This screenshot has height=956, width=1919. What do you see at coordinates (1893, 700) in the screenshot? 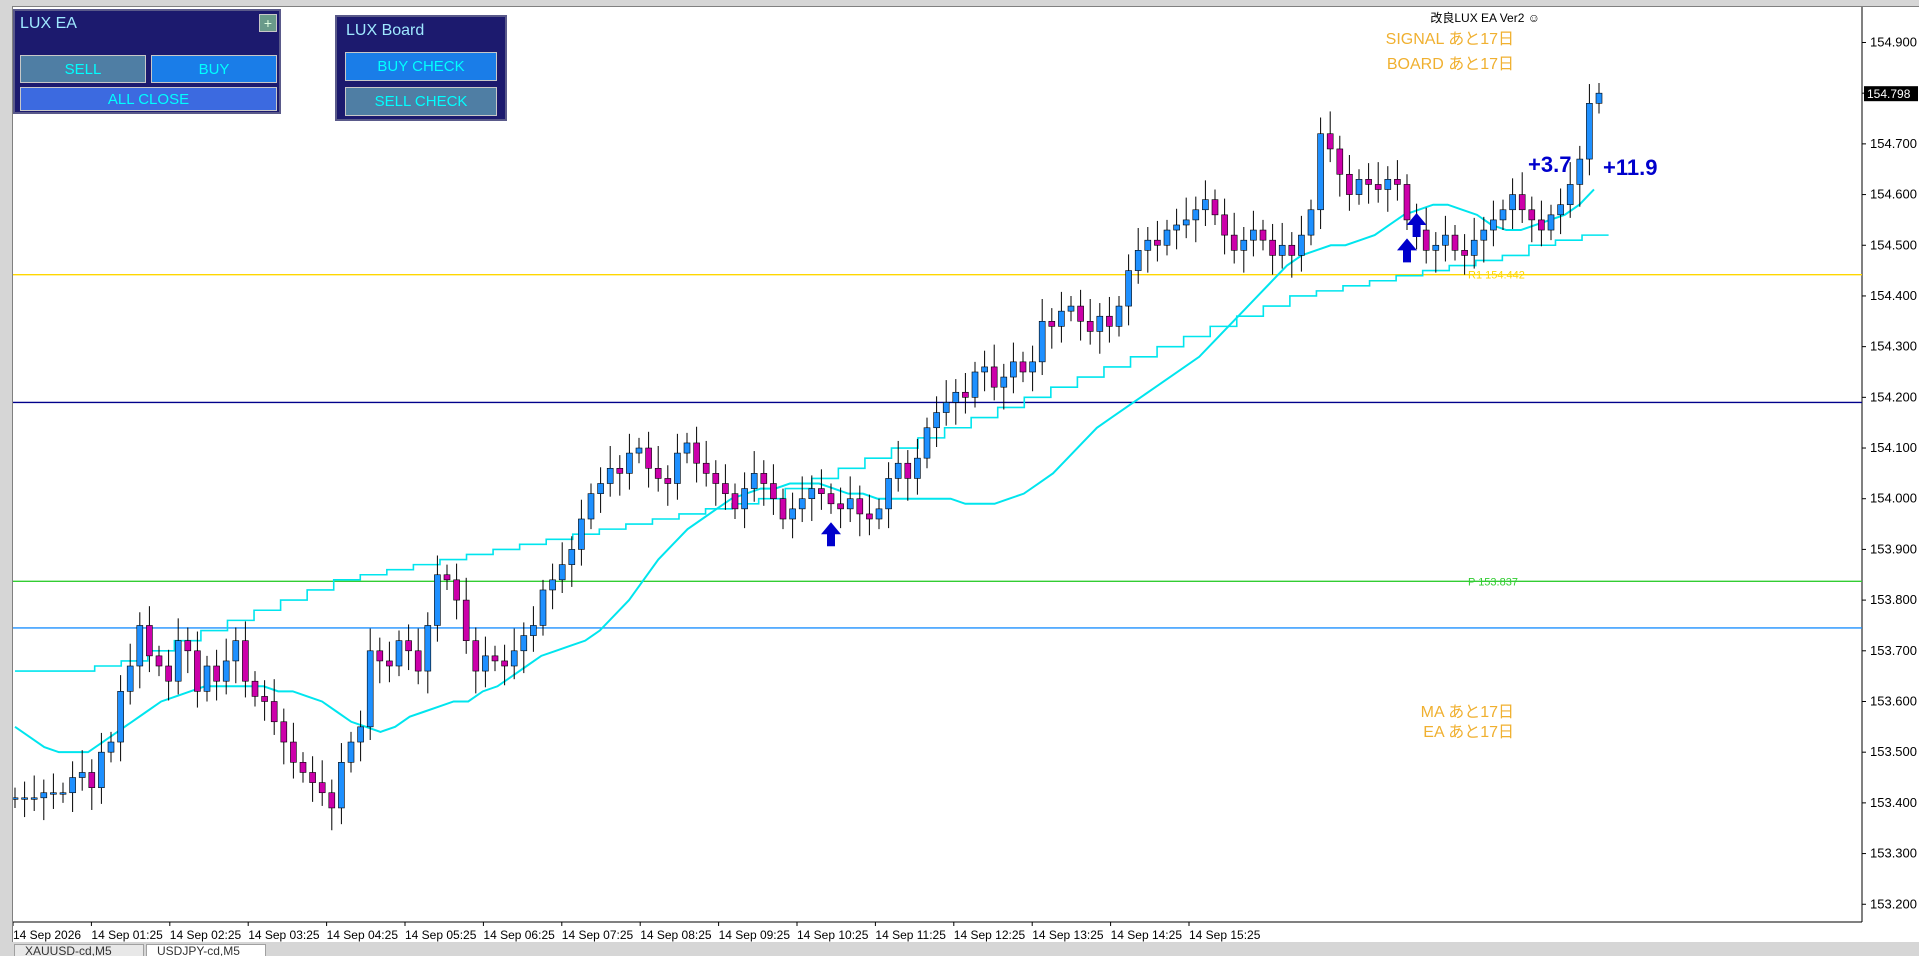
I see `y-tick-label: 153.600` at bounding box center [1893, 700].